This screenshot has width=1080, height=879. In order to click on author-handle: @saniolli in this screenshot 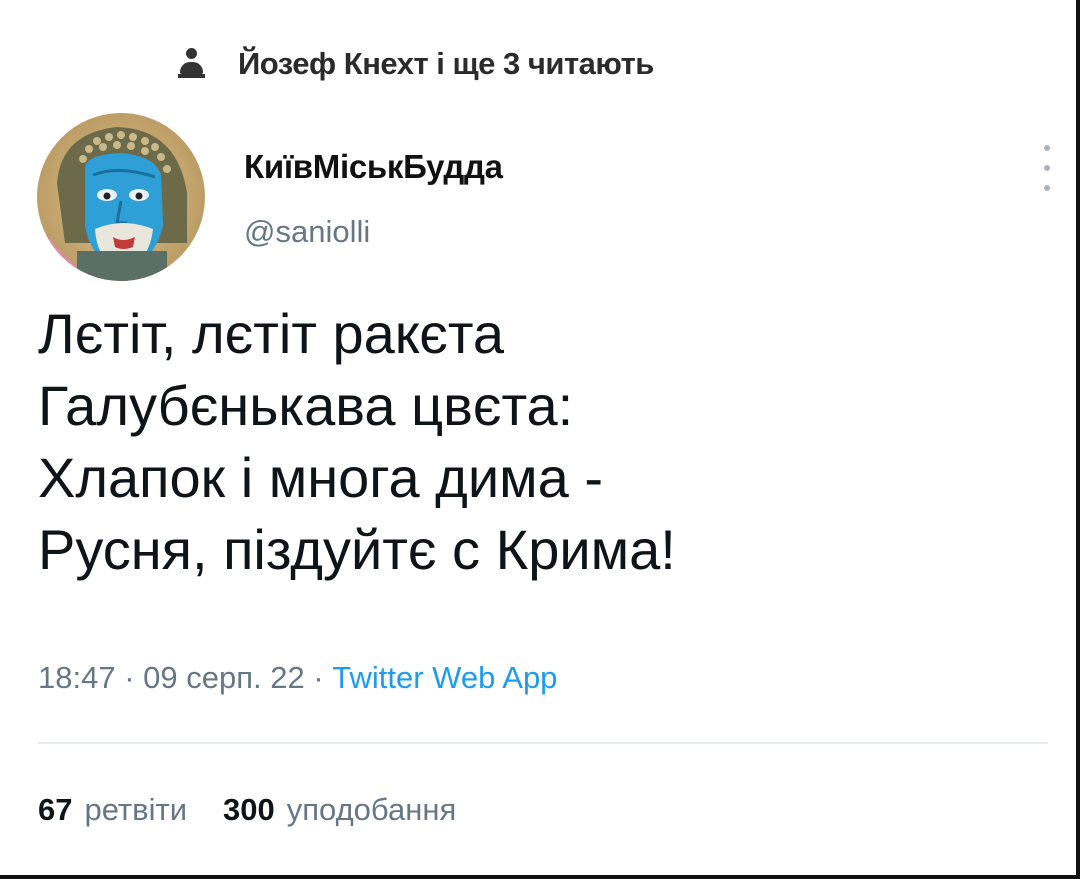, I will do `click(307, 232)`.